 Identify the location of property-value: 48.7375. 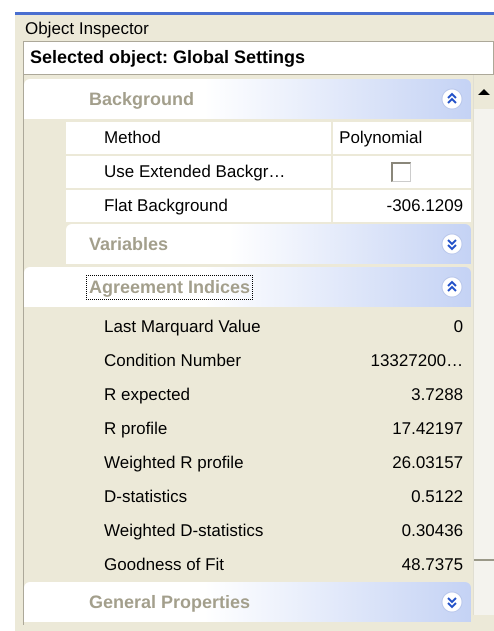
(432, 565).